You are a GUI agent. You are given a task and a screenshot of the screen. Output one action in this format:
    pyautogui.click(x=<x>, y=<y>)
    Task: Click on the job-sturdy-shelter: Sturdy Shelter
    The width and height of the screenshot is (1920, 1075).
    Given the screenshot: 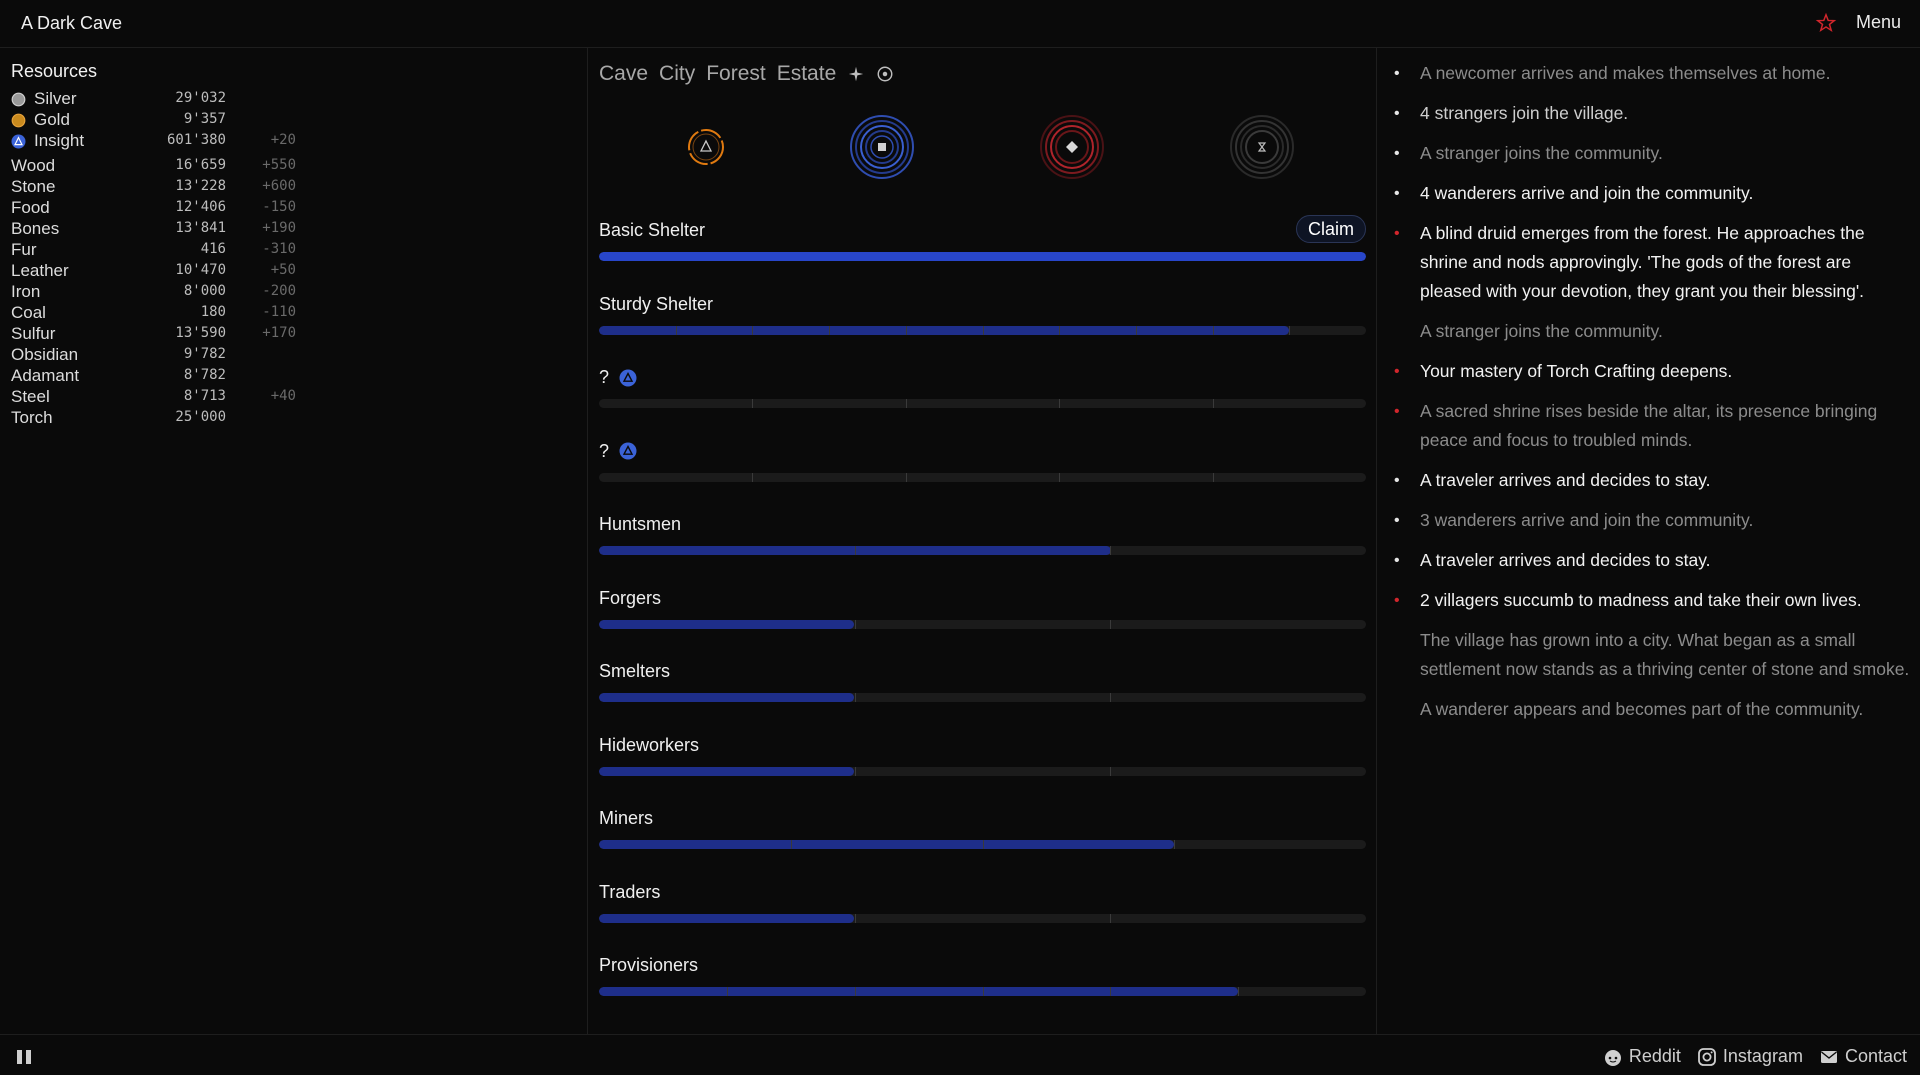 What is the action you would take?
    pyautogui.click(x=982, y=324)
    